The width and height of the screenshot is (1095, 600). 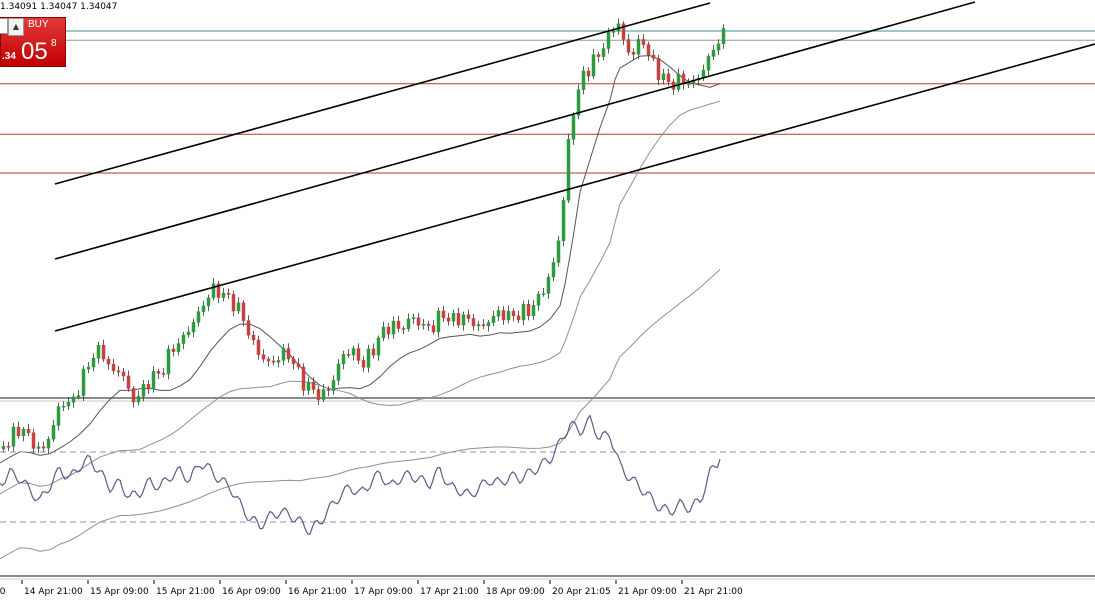 I want to click on ohlc-readout: 1.34091 1.34047 1.34047, so click(x=59, y=7).